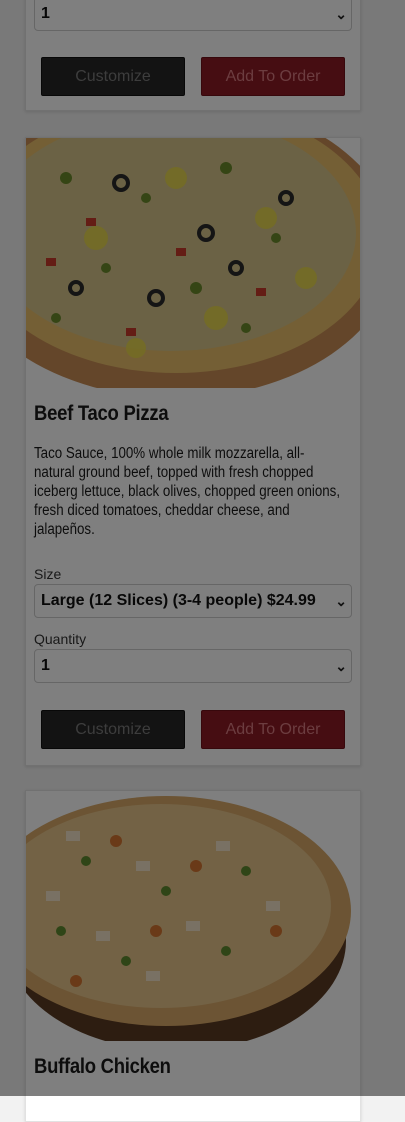 The width and height of the screenshot is (405, 1122). Describe the element at coordinates (101, 413) in the screenshot. I see `item-title: Beef Taco Pizza` at that location.